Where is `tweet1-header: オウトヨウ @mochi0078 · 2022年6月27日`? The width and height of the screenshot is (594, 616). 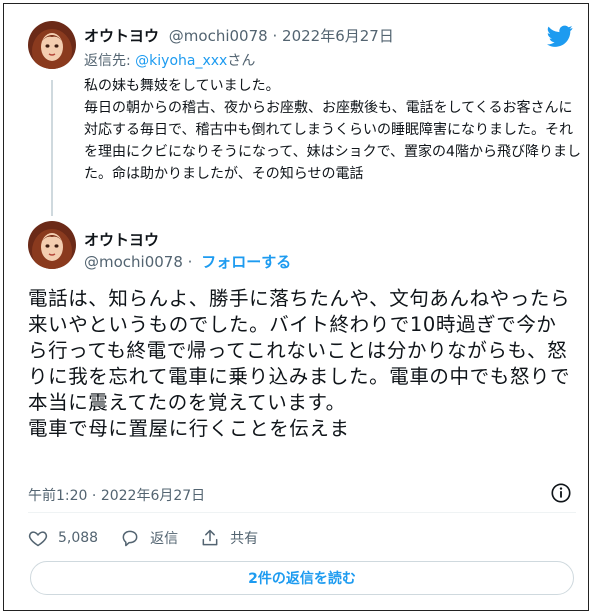
tweet1-header: オウトヨウ @mochi0078 · 2022年6月27日 is located at coordinates (239, 35).